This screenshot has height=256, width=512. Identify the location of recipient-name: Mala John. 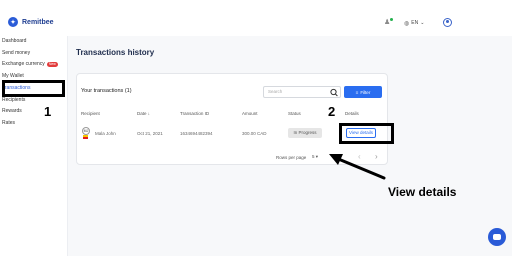
(105, 133).